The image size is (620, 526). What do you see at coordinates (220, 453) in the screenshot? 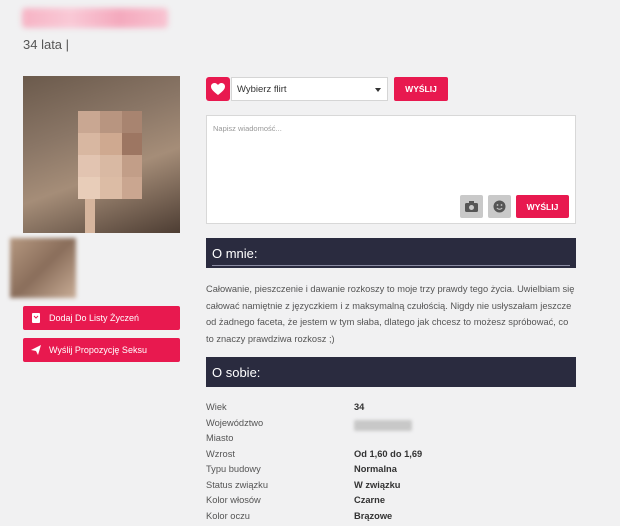
I see `detail-label: Wzrost` at bounding box center [220, 453].